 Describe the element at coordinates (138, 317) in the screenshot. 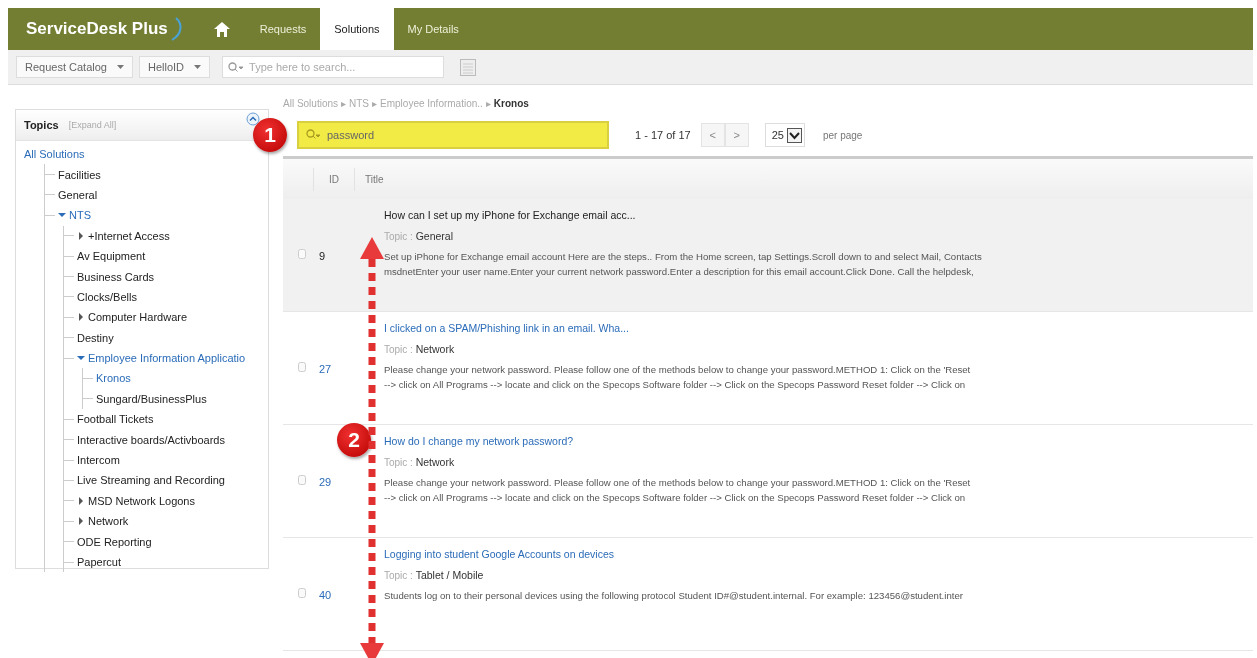

I see `tree-item: Computer Hardware` at that location.